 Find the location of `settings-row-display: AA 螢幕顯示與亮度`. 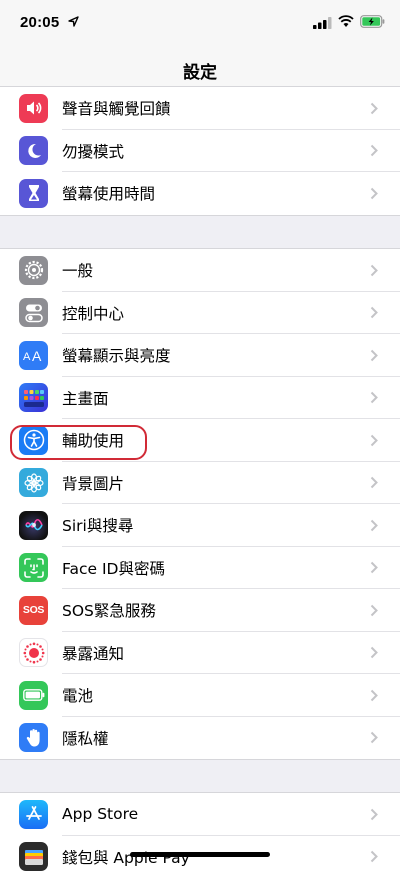

settings-row-display: AA 螢幕顯示與亮度 is located at coordinates (200, 355).